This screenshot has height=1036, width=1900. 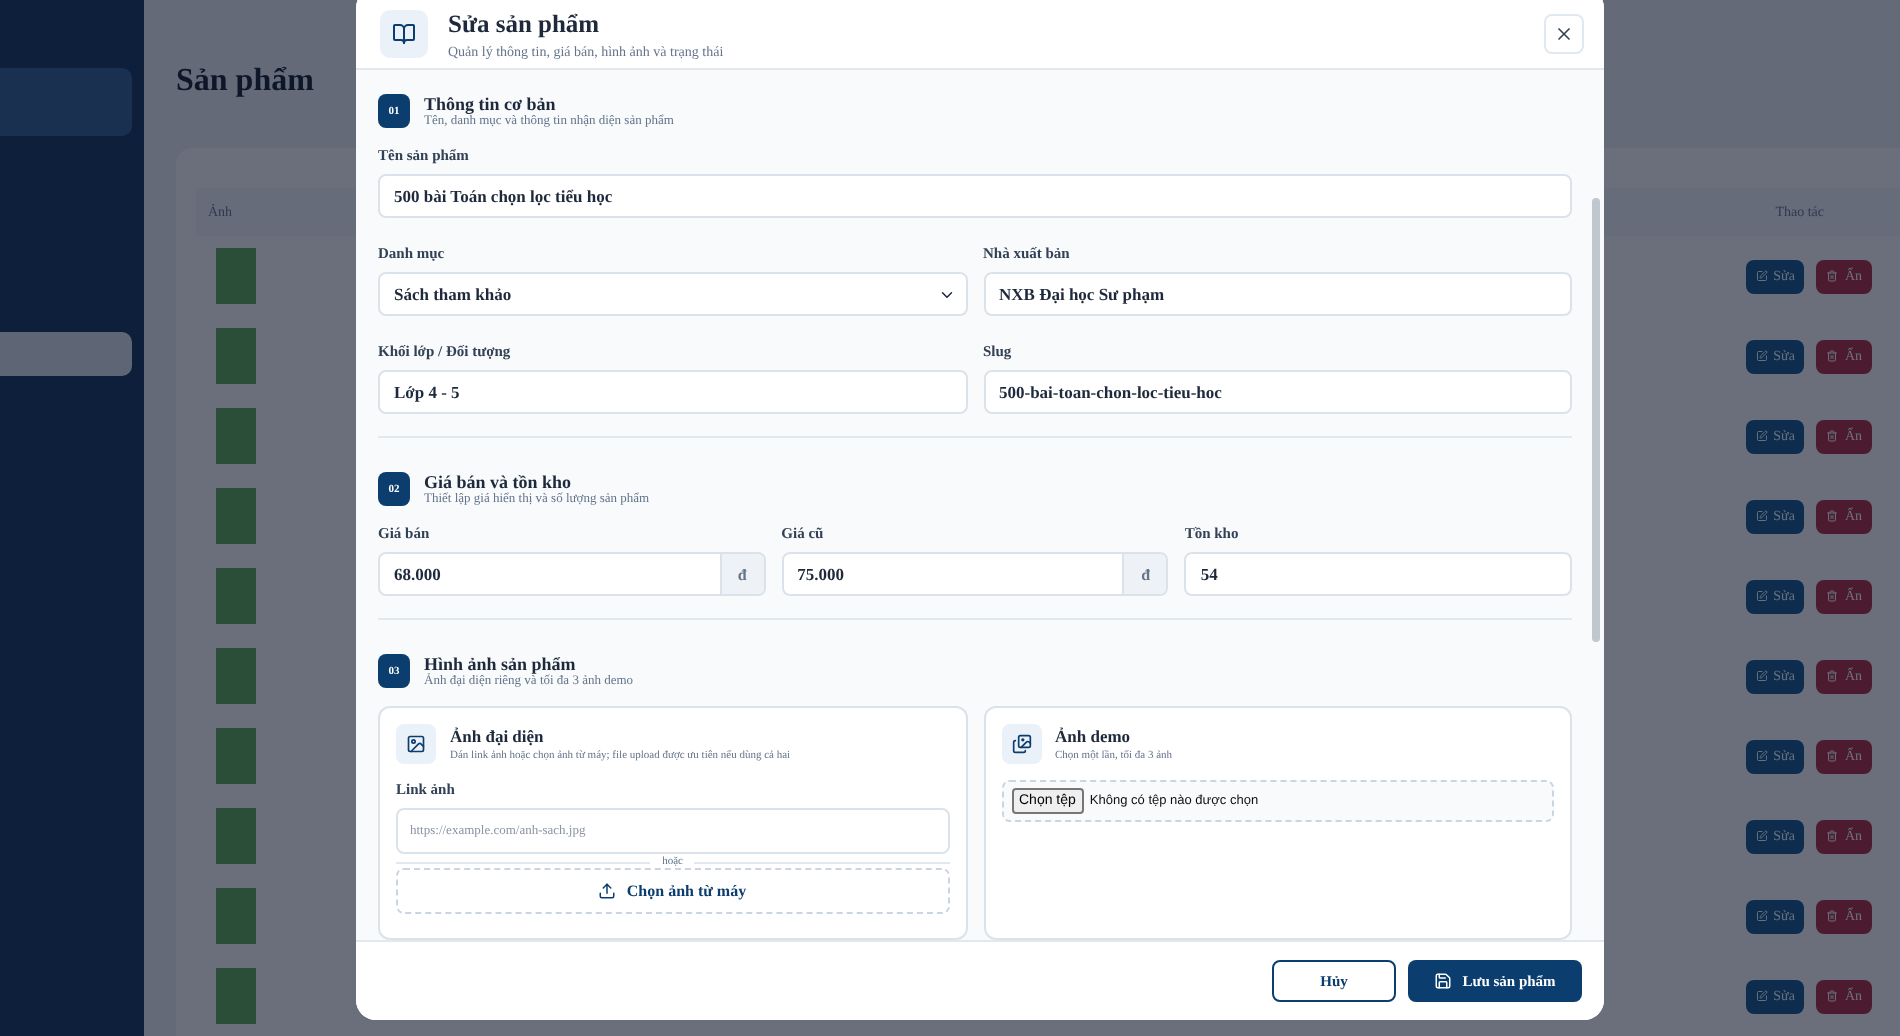 I want to click on section-title: Hình ảnh sản phẩm, so click(x=501, y=664).